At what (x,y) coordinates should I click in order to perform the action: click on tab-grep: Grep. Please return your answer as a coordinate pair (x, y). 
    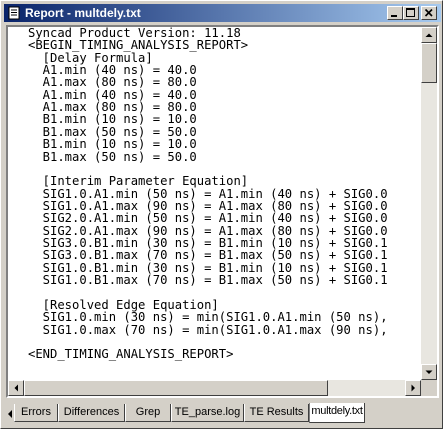
    Looking at the image, I should click on (148, 413).